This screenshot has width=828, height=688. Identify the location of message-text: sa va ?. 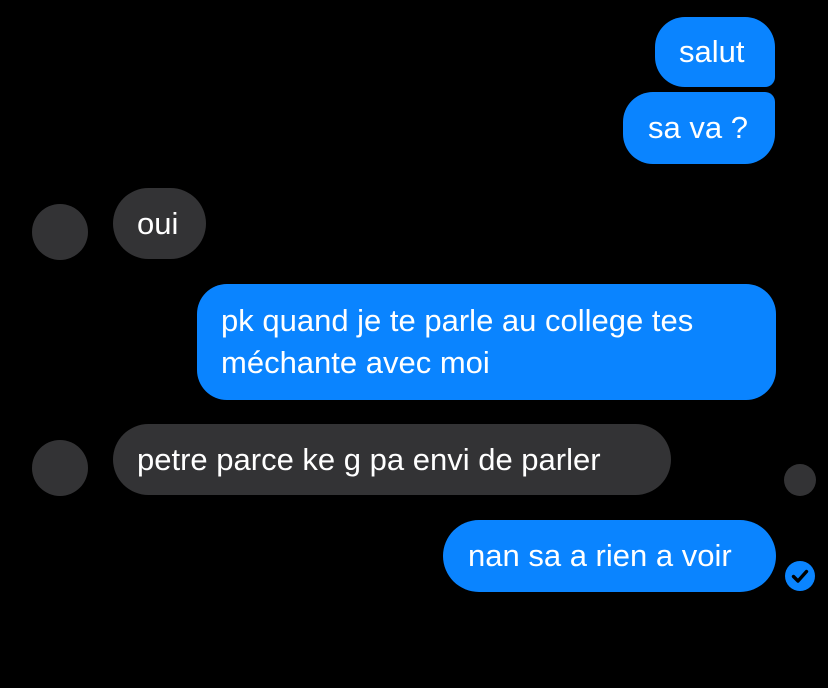
(698, 127).